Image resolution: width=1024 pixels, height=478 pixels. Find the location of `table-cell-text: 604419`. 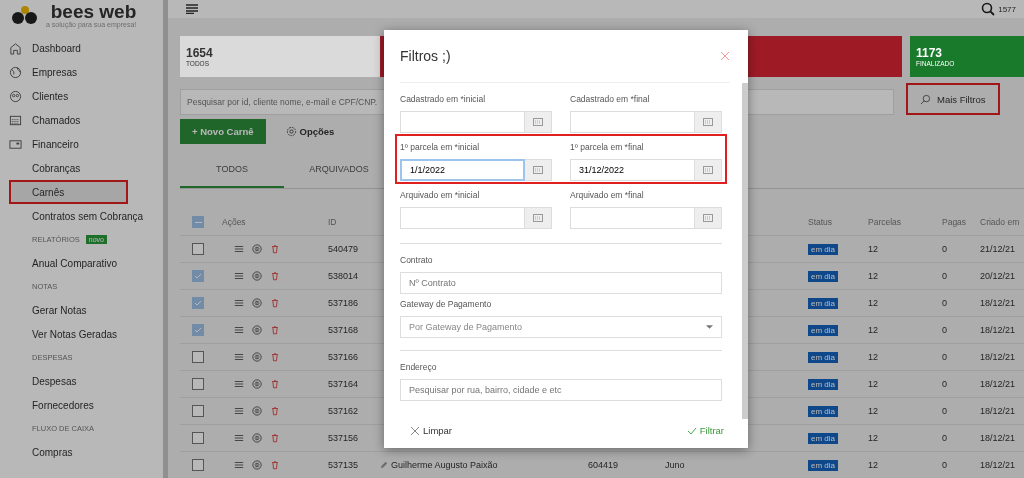

table-cell-text: 604419 is located at coordinates (604, 465).